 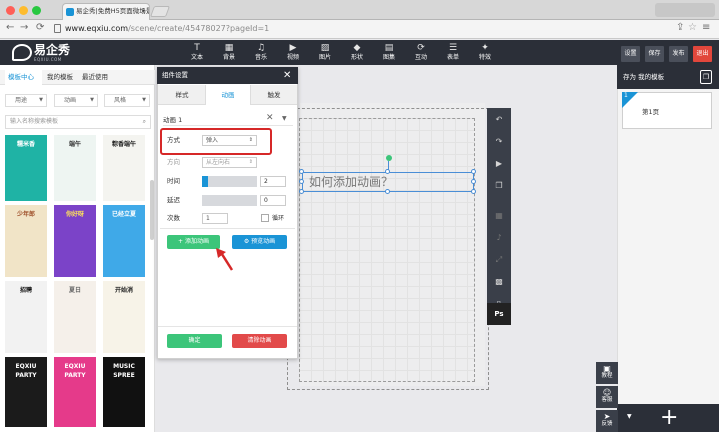 What do you see at coordinates (702, 54) in the screenshot?
I see `exit-button: 退出` at bounding box center [702, 54].